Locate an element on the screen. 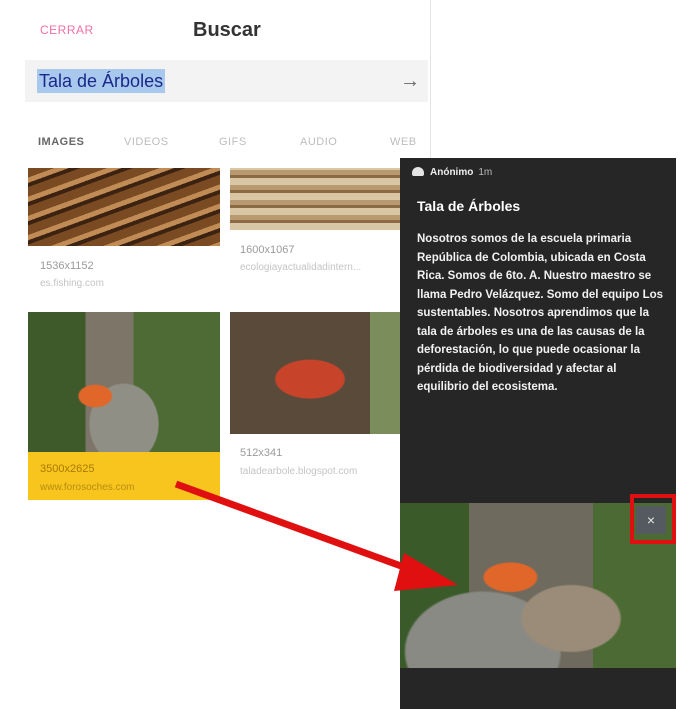 This screenshot has height=709, width=684. arrow-head is located at coordinates (426, 572).